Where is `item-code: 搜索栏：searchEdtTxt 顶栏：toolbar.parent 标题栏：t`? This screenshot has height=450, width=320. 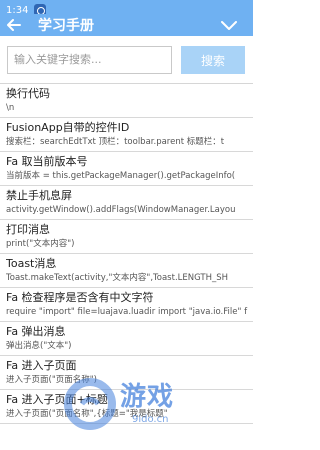
item-code: 搜索栏：searchEdtTxt 顶栏：toolbar.parent 标题栏：t is located at coordinates (115, 142).